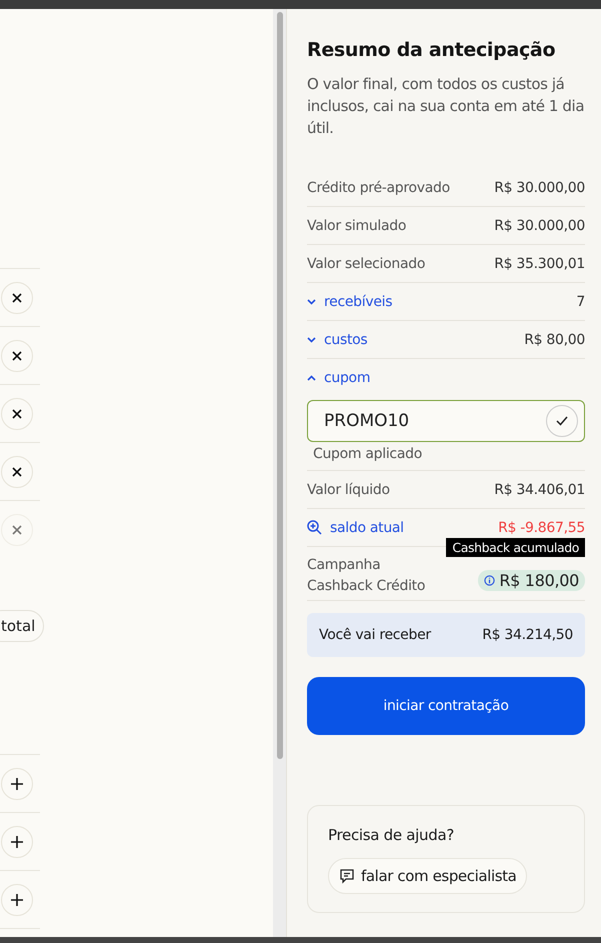 The height and width of the screenshot is (943, 601). I want to click on scrollbar-thumb, so click(279, 385).